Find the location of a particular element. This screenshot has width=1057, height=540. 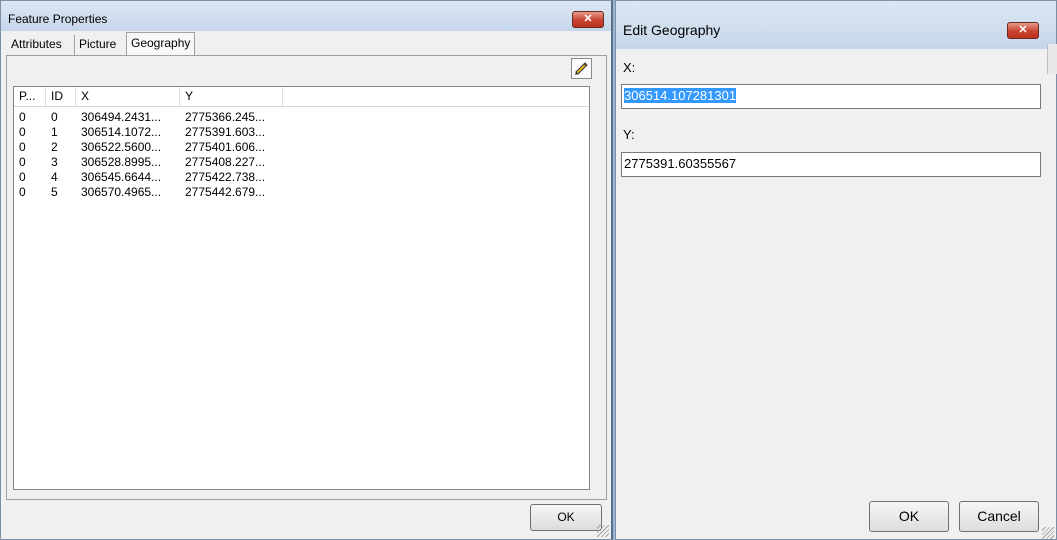

list-header: P... ID X Y is located at coordinates (301, 97).